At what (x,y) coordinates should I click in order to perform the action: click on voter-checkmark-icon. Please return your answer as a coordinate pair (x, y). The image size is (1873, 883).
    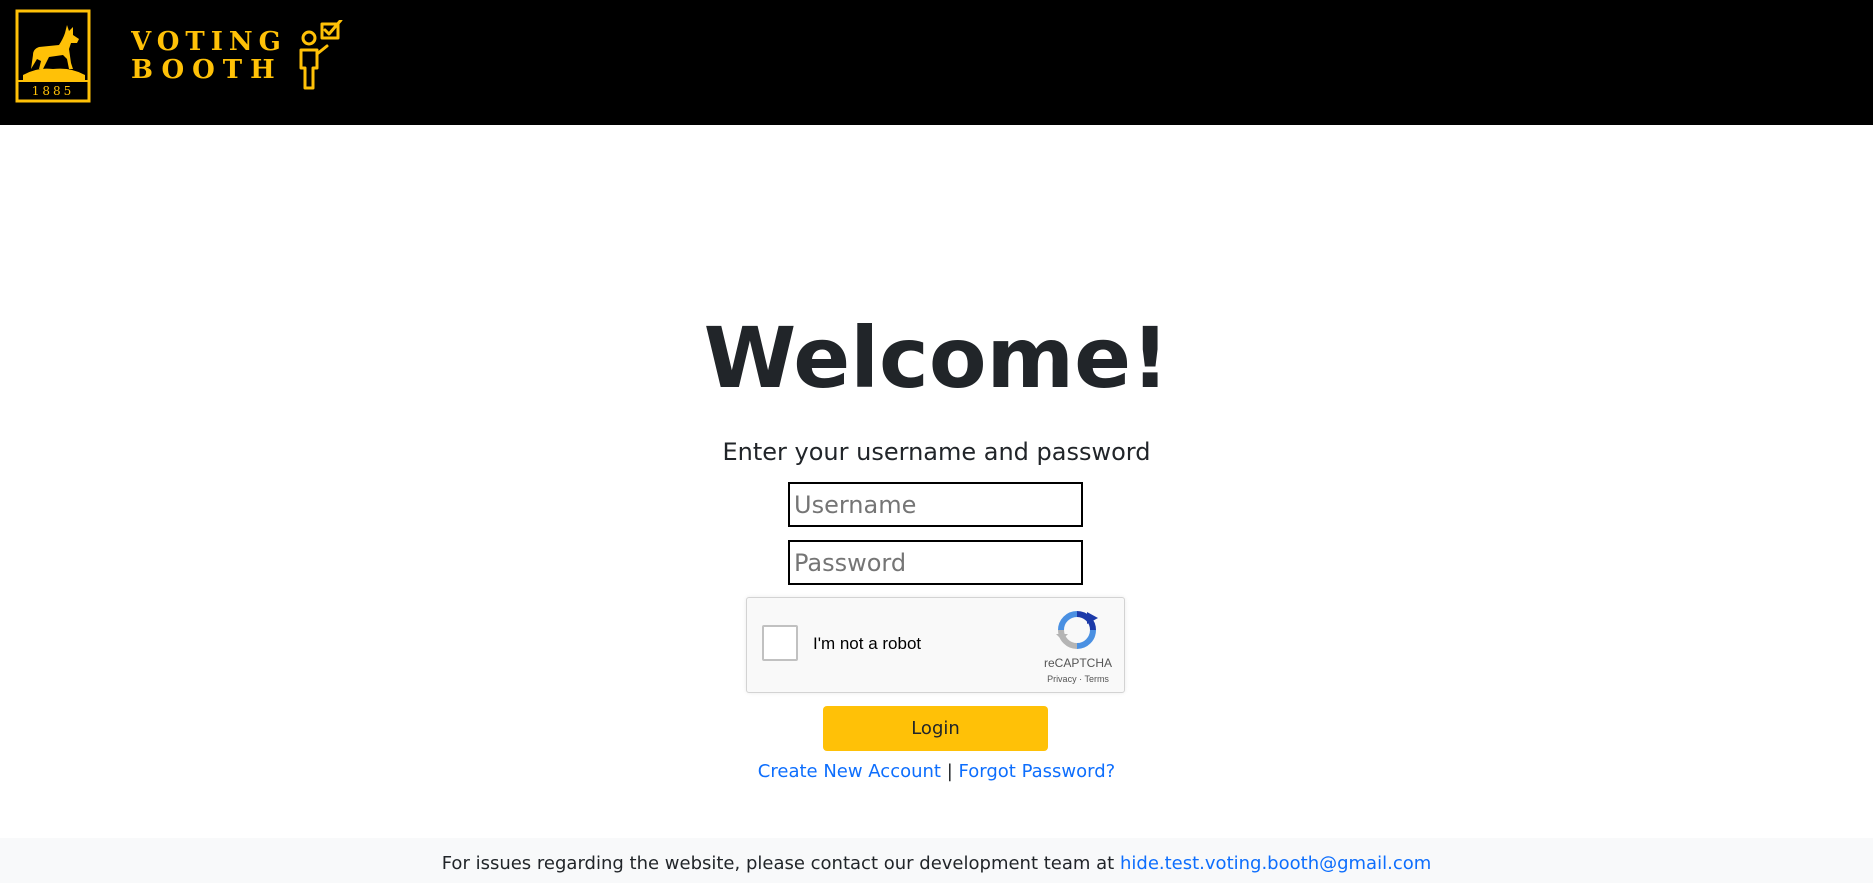
    Looking at the image, I should click on (321, 55).